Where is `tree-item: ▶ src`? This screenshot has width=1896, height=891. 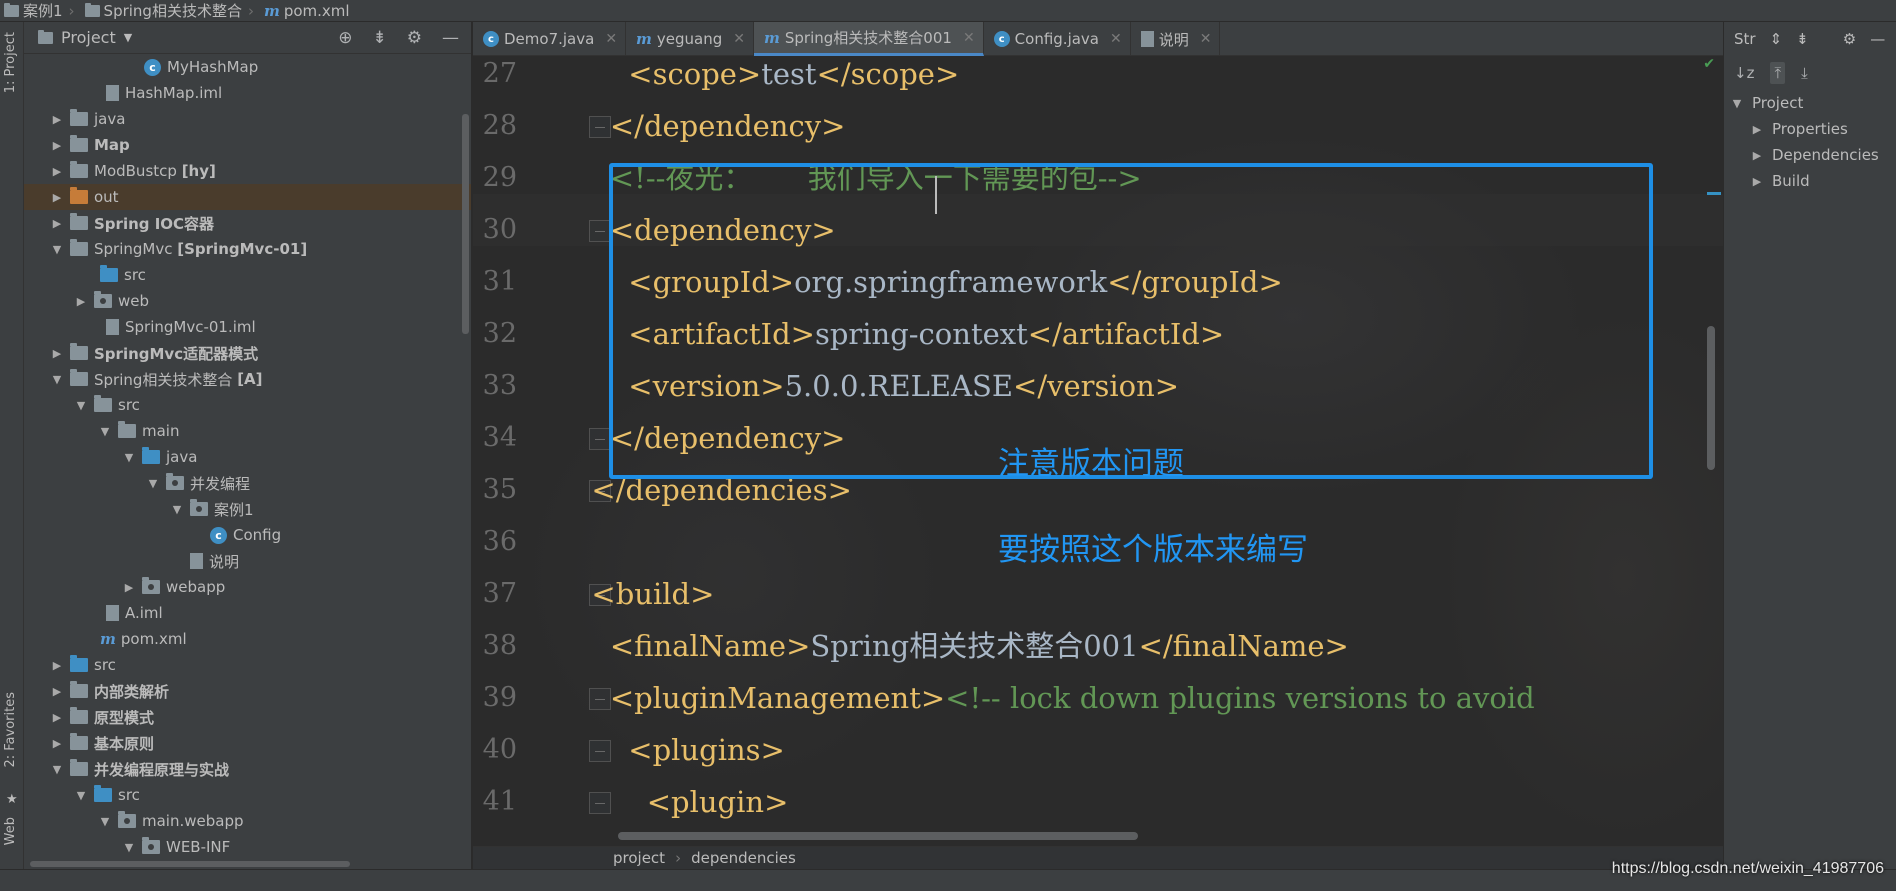 tree-item: ▶ src is located at coordinates (247, 665).